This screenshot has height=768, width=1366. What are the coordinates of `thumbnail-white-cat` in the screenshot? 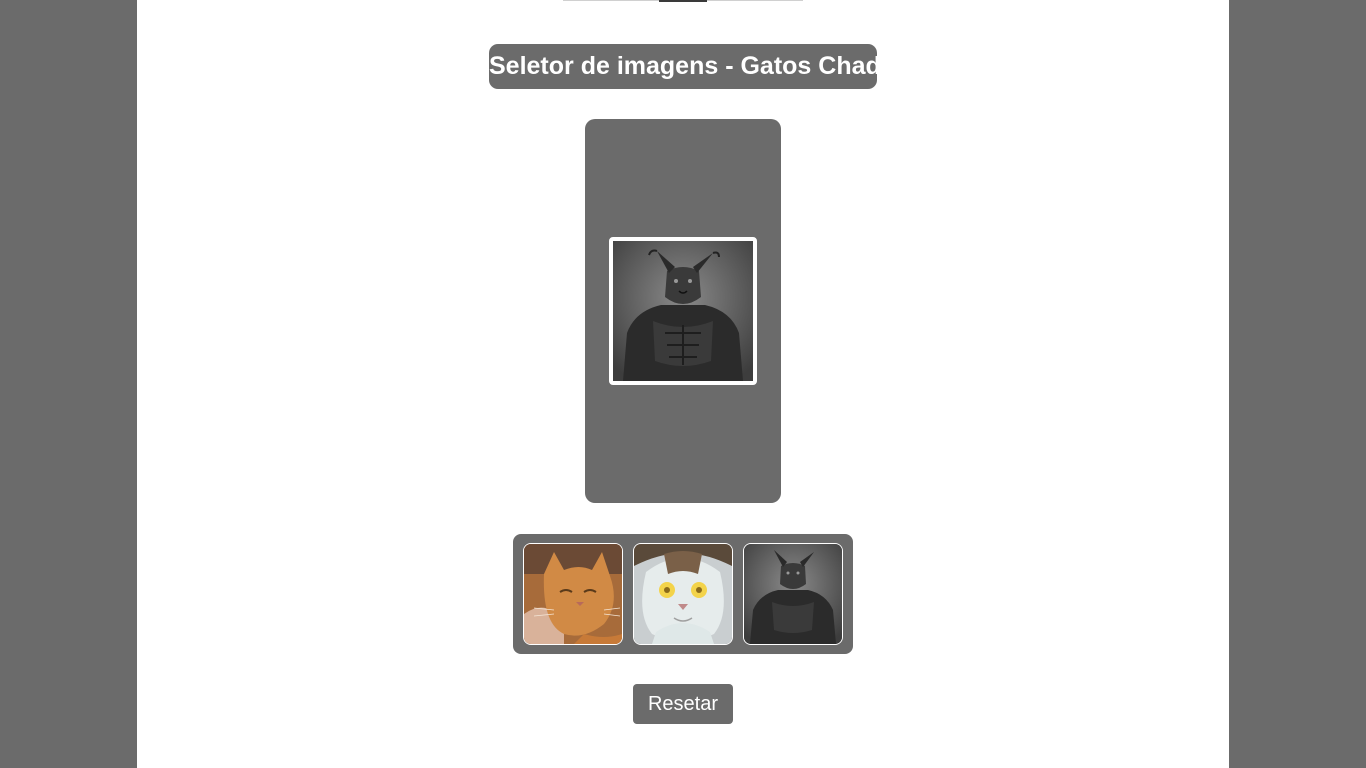 It's located at (683, 594).